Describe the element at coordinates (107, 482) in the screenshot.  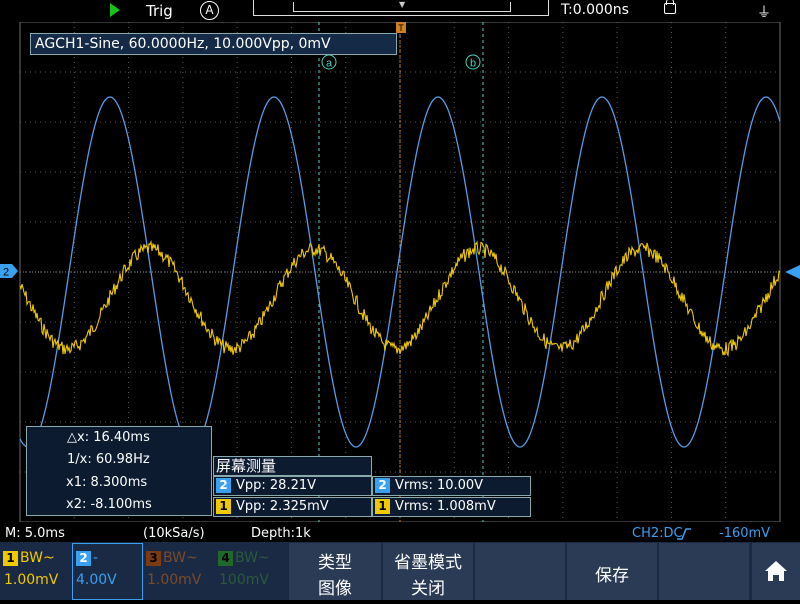
I see `cursor-x1: x1: 8.300ms` at that location.